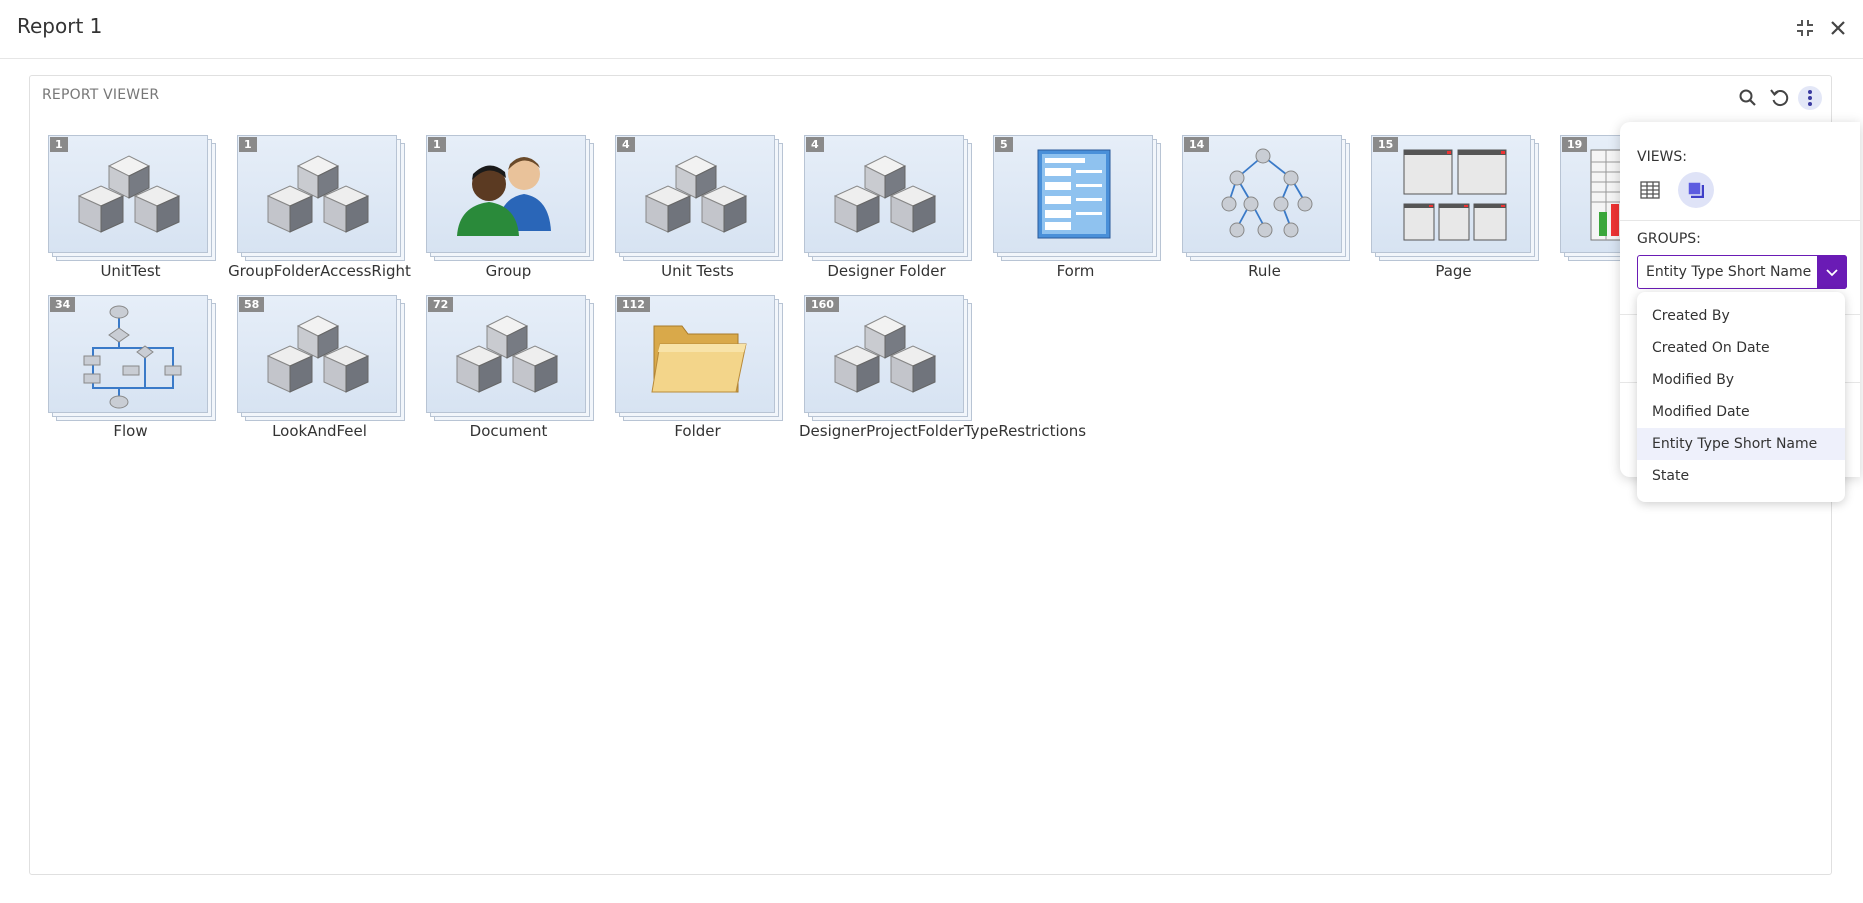 The width and height of the screenshot is (1863, 903). What do you see at coordinates (1575, 144) in the screenshot?
I see `count-badge: 19` at bounding box center [1575, 144].